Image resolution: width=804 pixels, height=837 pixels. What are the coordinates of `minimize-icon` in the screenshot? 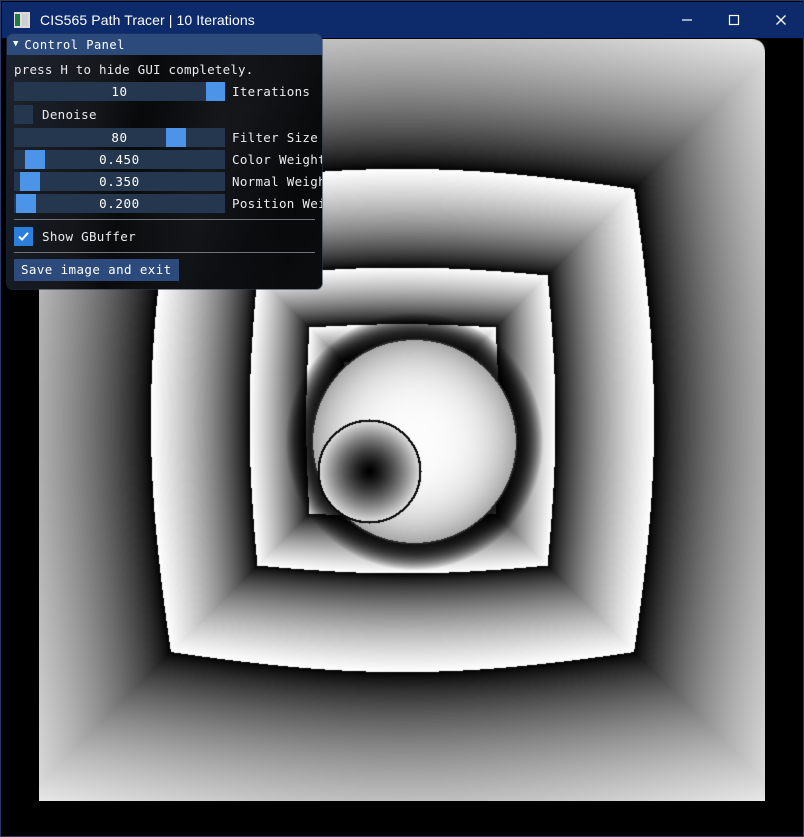 It's located at (686, 20).